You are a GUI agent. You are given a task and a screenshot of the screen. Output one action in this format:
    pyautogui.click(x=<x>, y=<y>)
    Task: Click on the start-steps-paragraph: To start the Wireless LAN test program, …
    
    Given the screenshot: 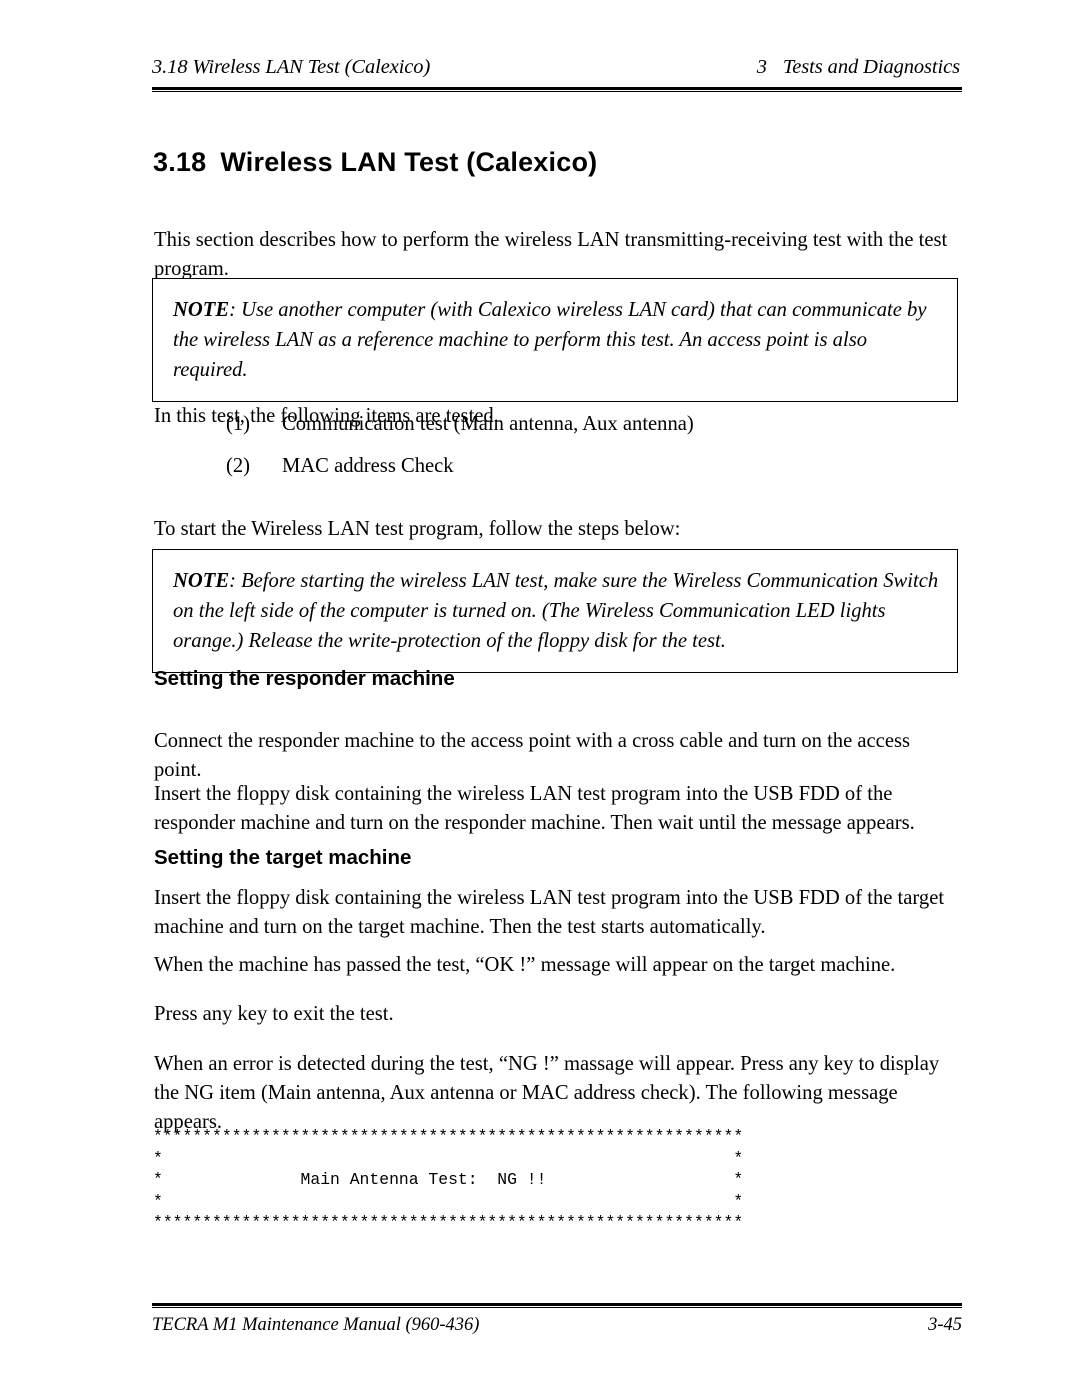 What is the action you would take?
    pyautogui.click(x=417, y=528)
    